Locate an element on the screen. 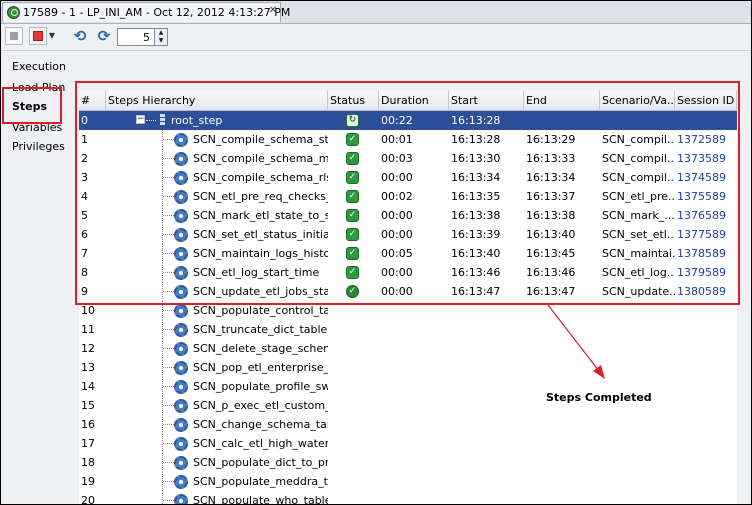 Image resolution: width=752 pixels, height=505 pixels. callout-label: Steps Completed is located at coordinates (599, 397).